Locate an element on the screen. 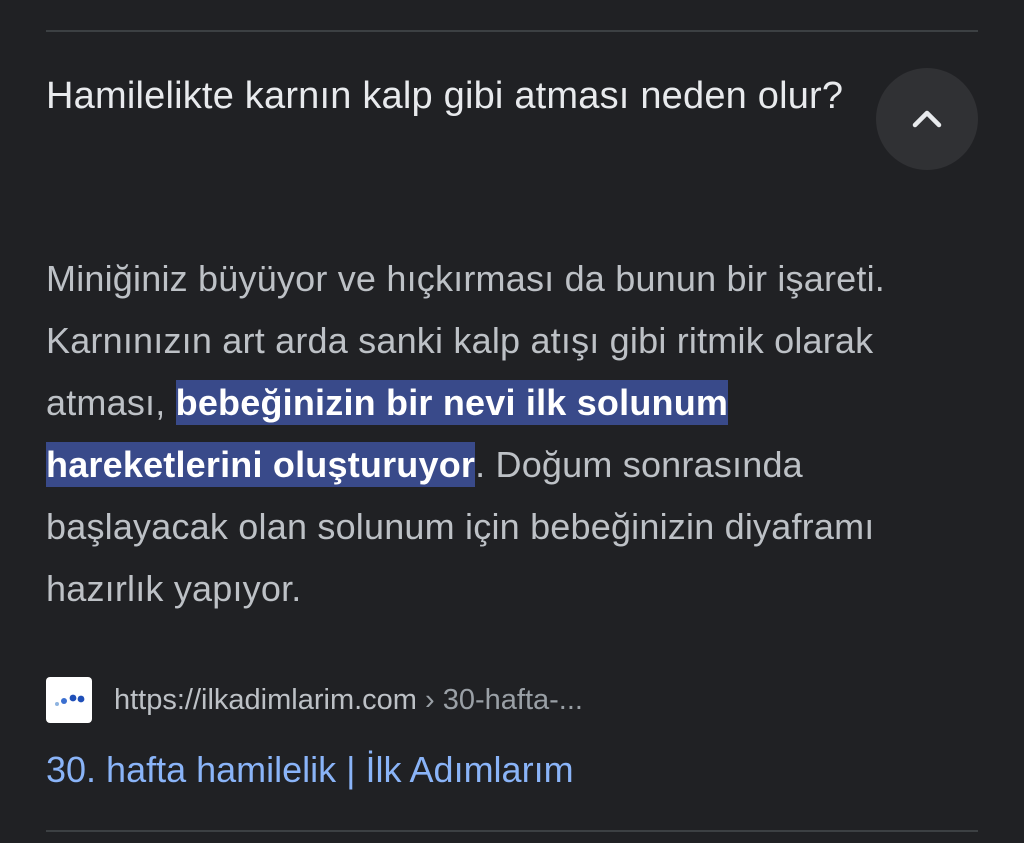 The height and width of the screenshot is (843, 1024). chevron-up-icon is located at coordinates (927, 119).